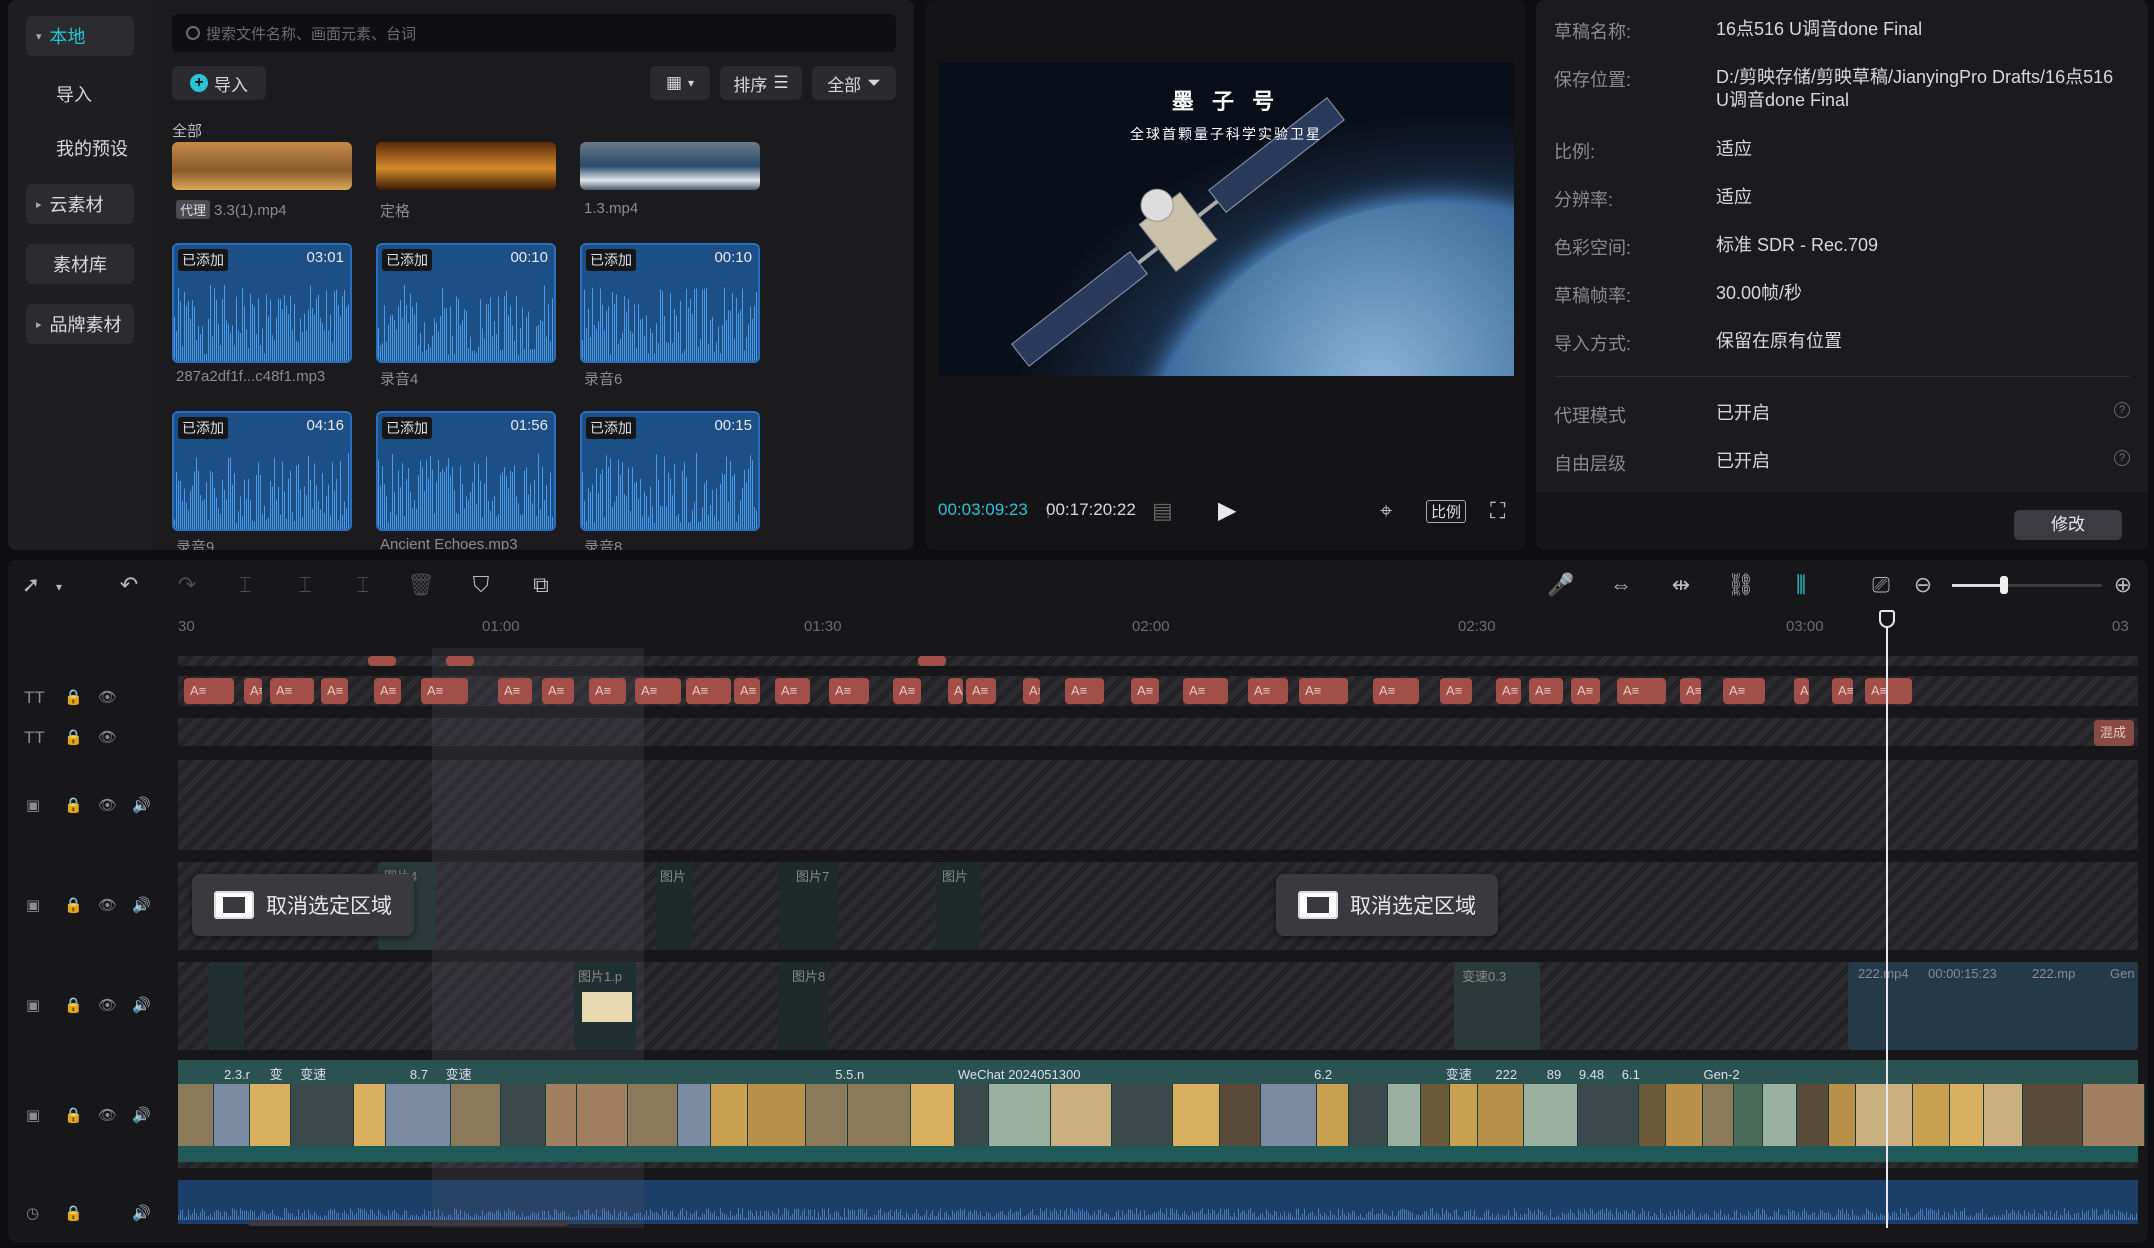  I want to click on screenshot-icon: ⌖, so click(1386, 511).